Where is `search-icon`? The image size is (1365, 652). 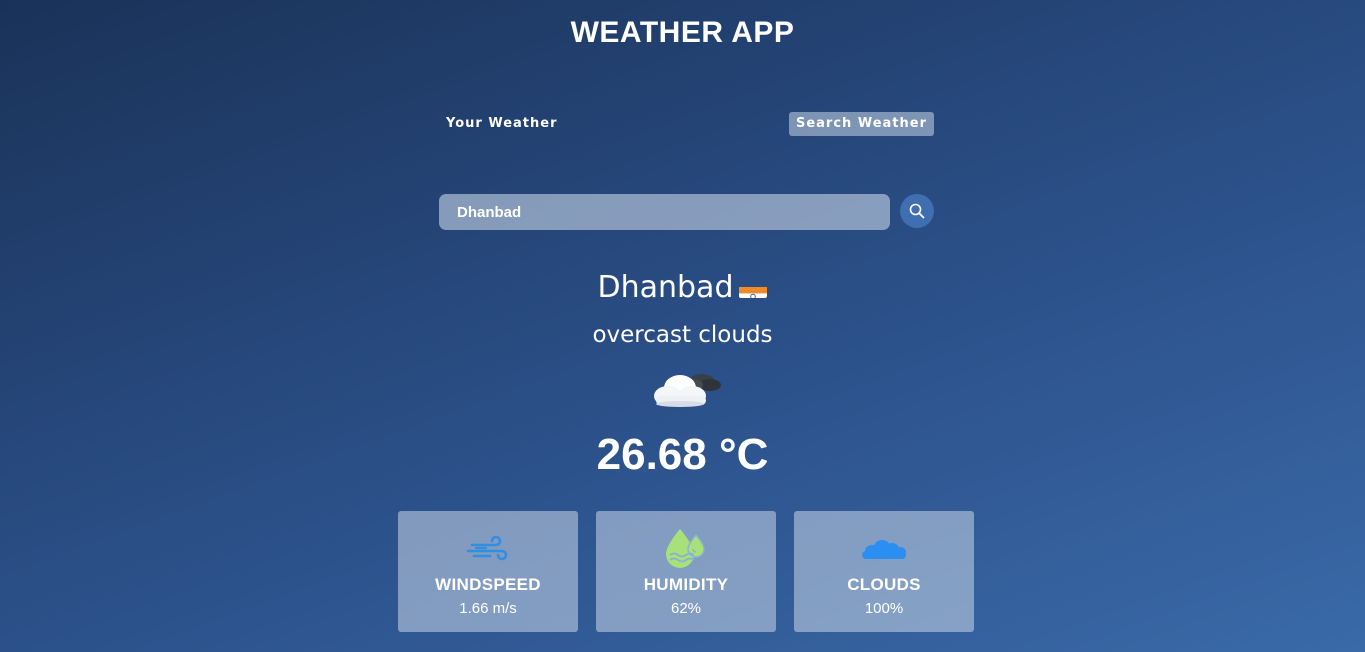 search-icon is located at coordinates (917, 211).